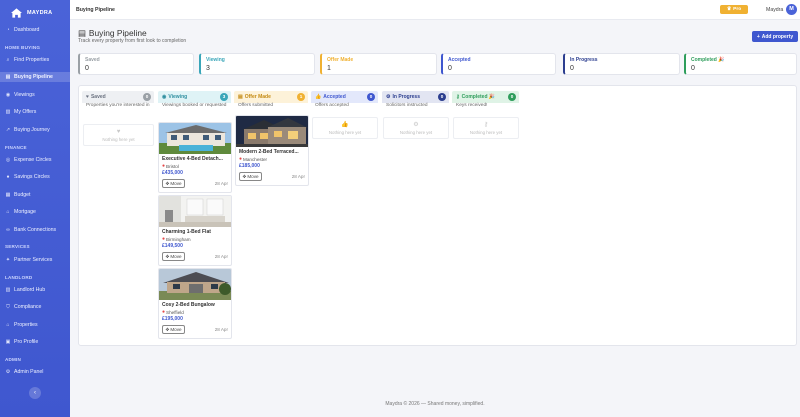  Describe the element at coordinates (8, 177) in the screenshot. I see `piggy-icon: ●` at that location.